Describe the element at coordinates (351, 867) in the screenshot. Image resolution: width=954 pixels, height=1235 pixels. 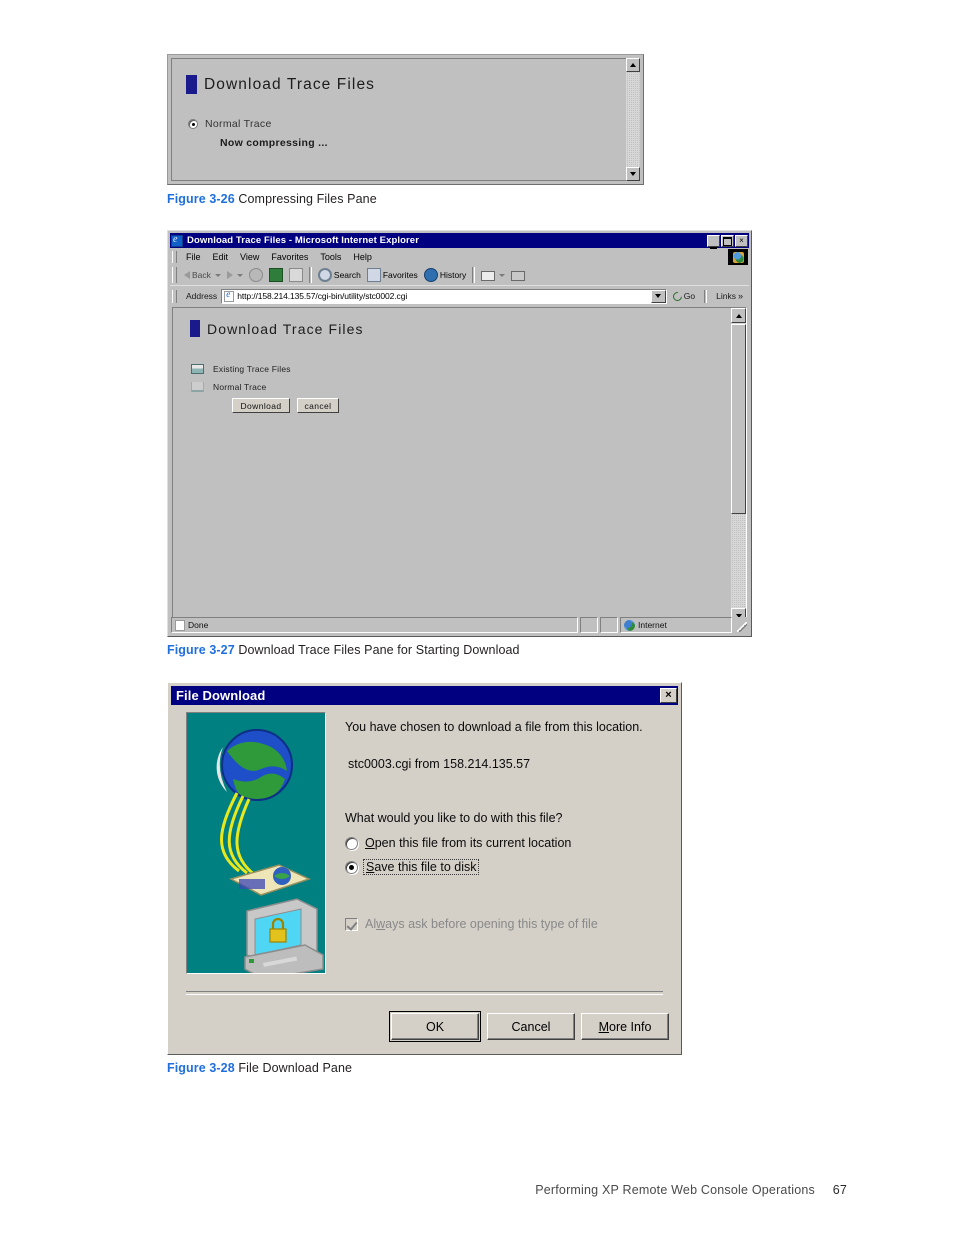
I see `radio-save-icon` at that location.